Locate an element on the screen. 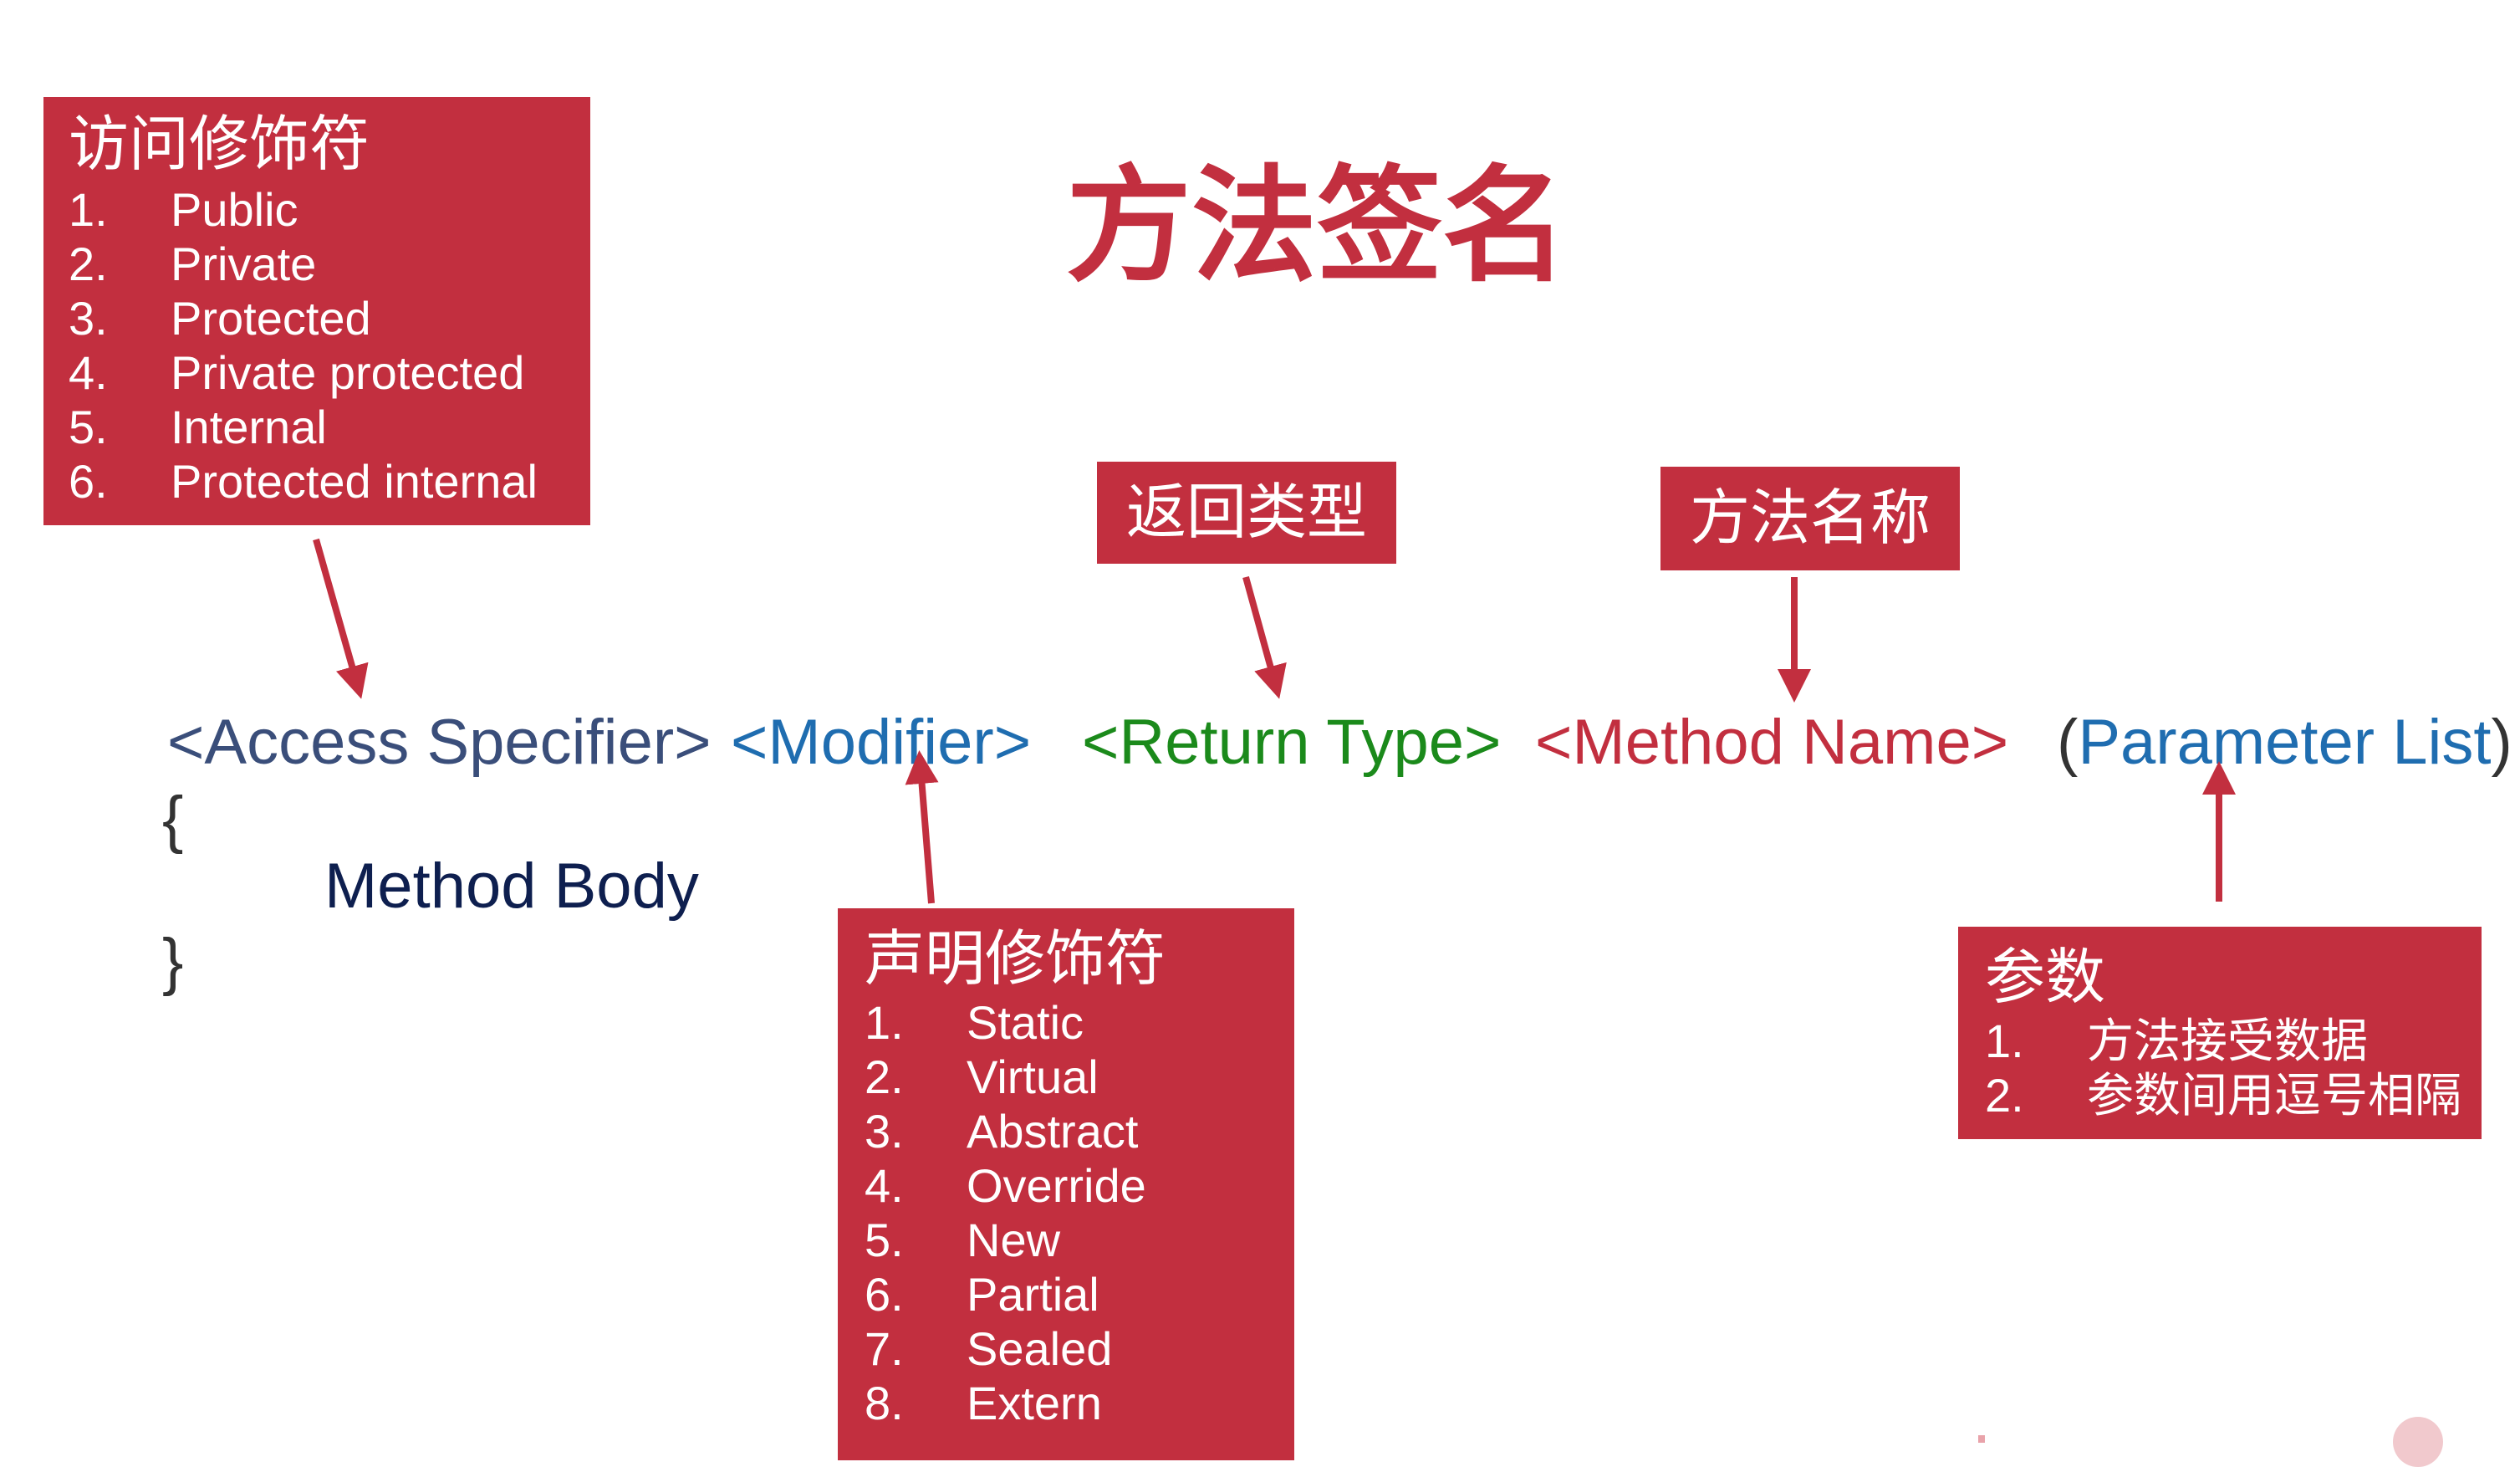  list-item: 3. Abstract is located at coordinates (1079, 1131).